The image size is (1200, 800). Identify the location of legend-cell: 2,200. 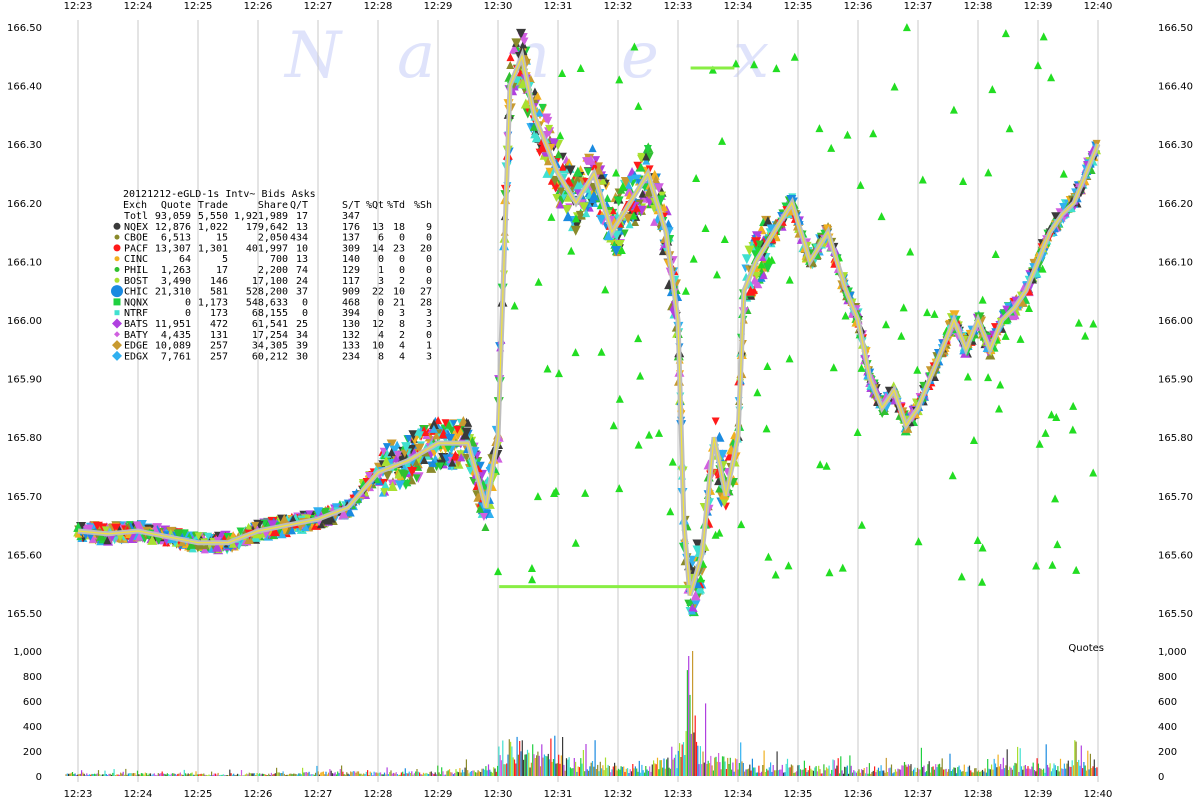
(273, 270).